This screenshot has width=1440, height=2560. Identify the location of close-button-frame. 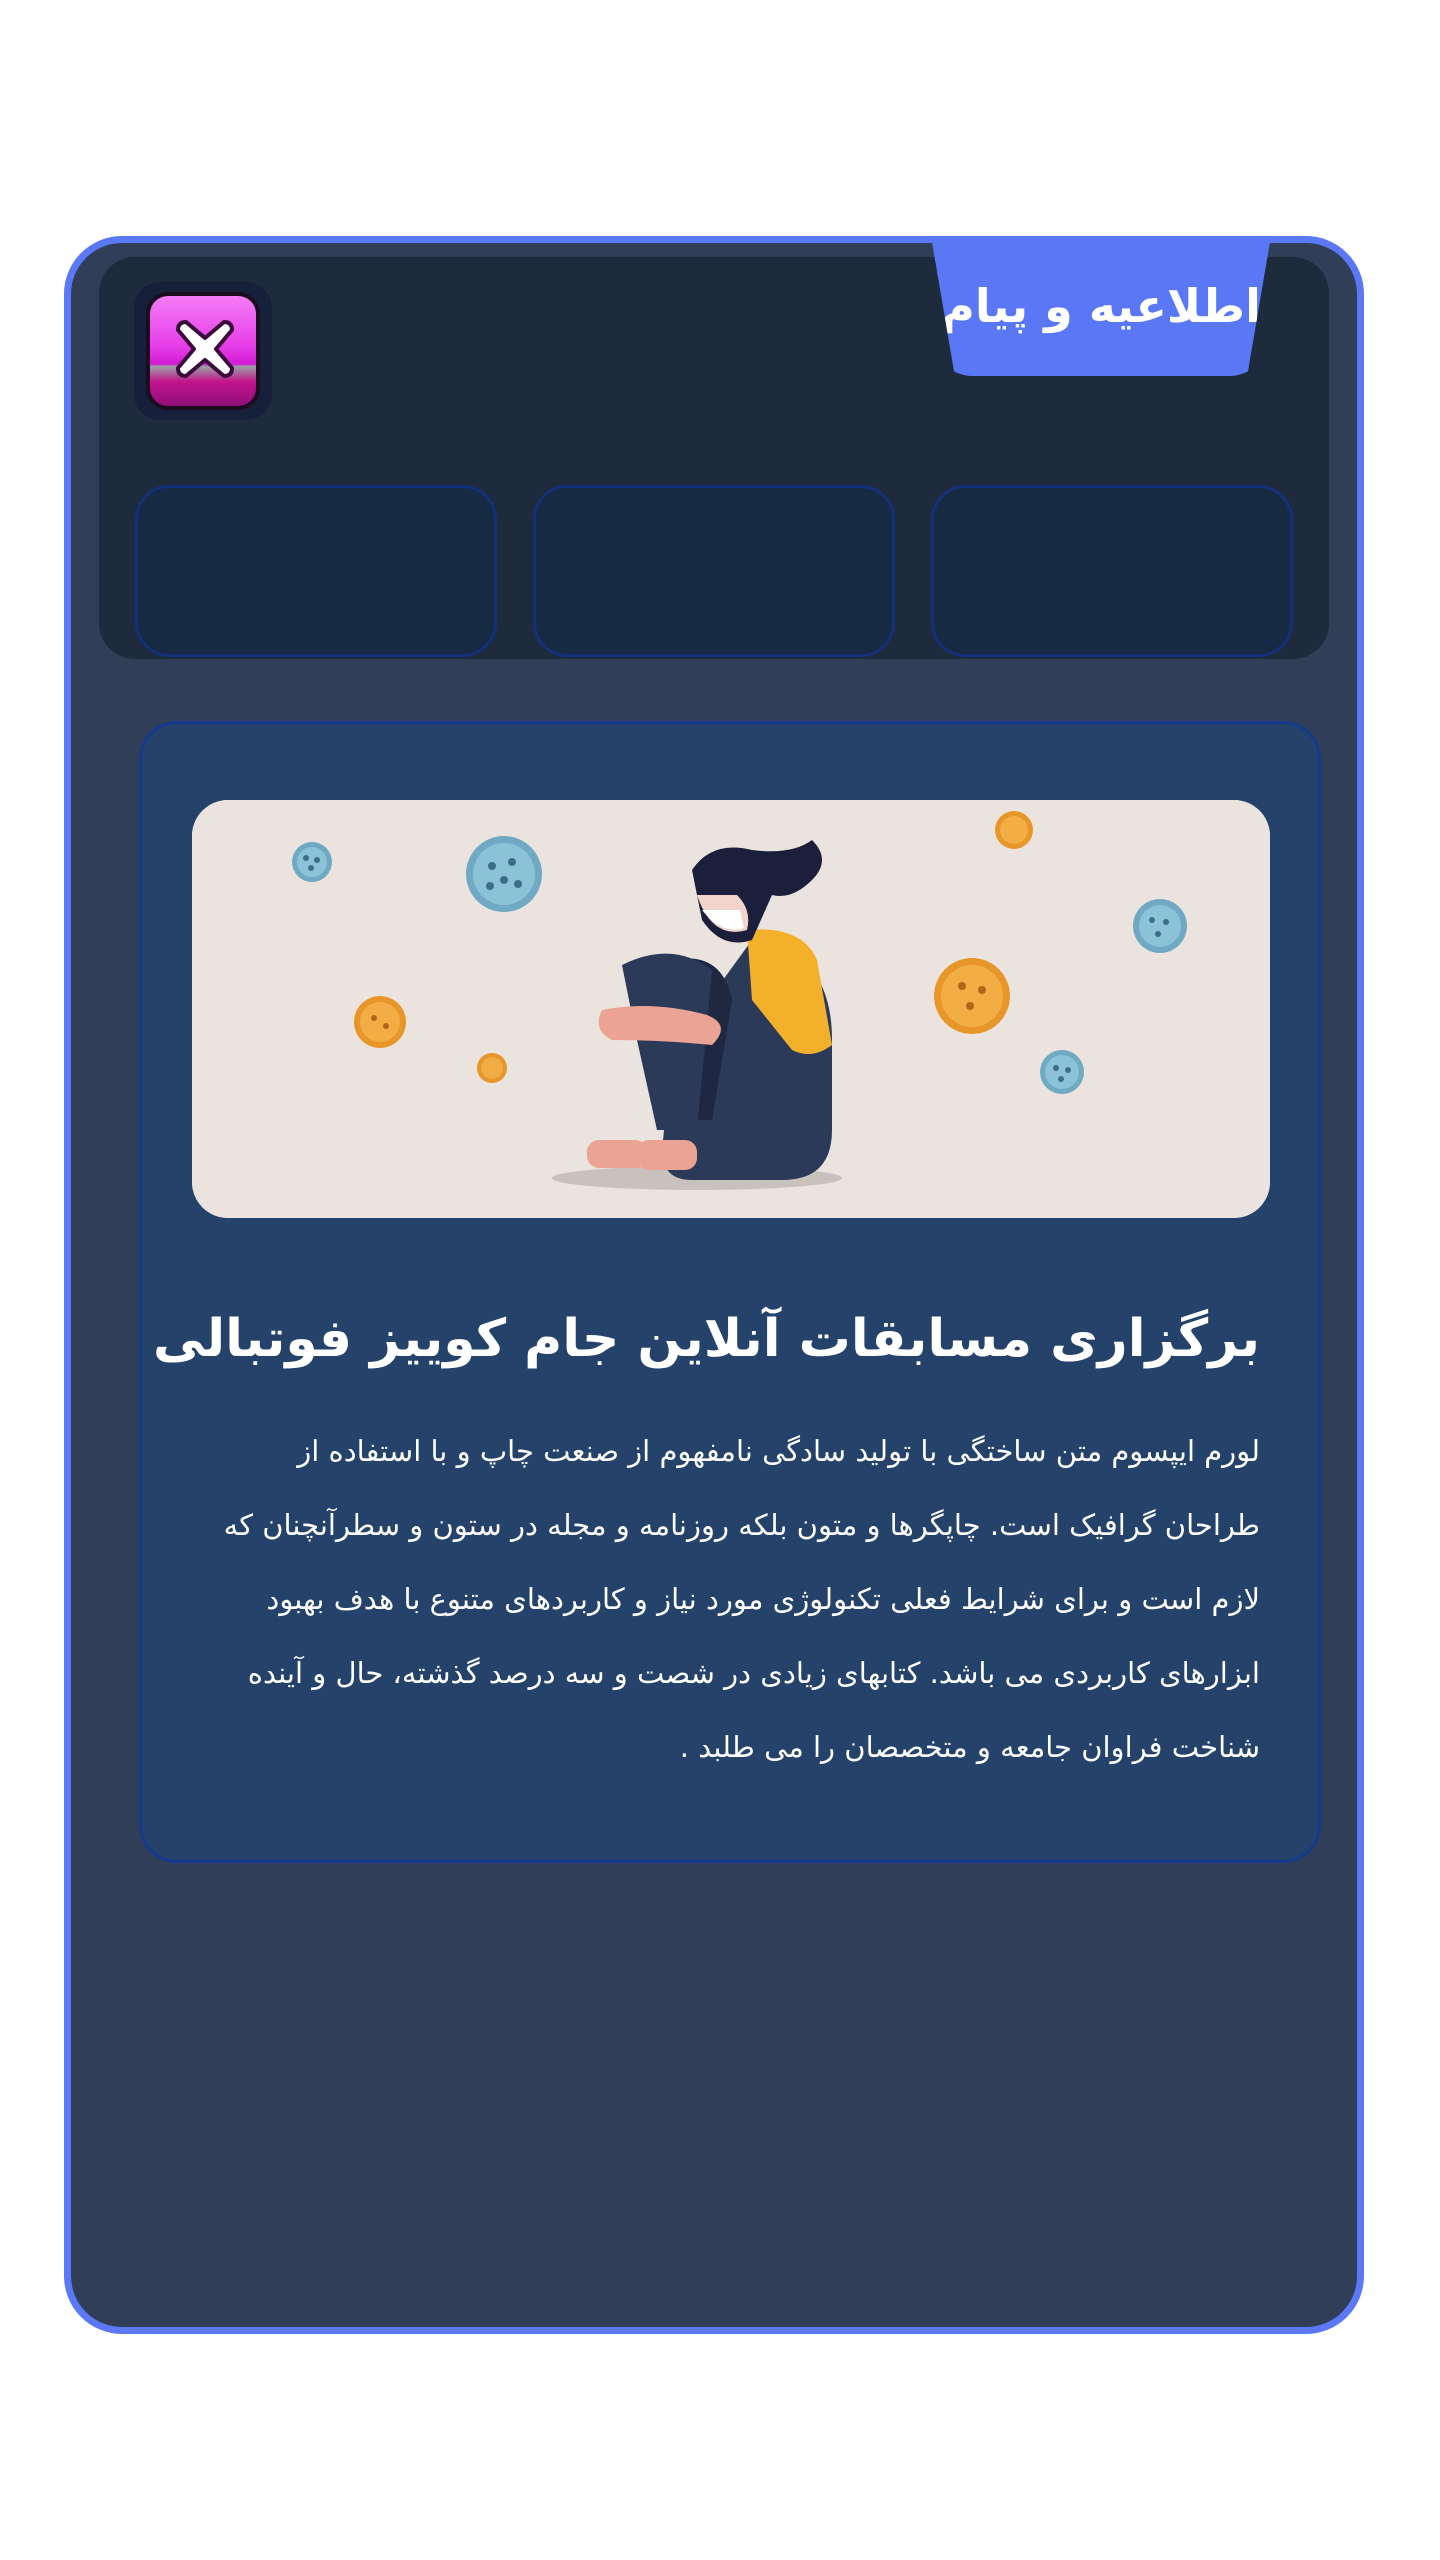
(203, 351).